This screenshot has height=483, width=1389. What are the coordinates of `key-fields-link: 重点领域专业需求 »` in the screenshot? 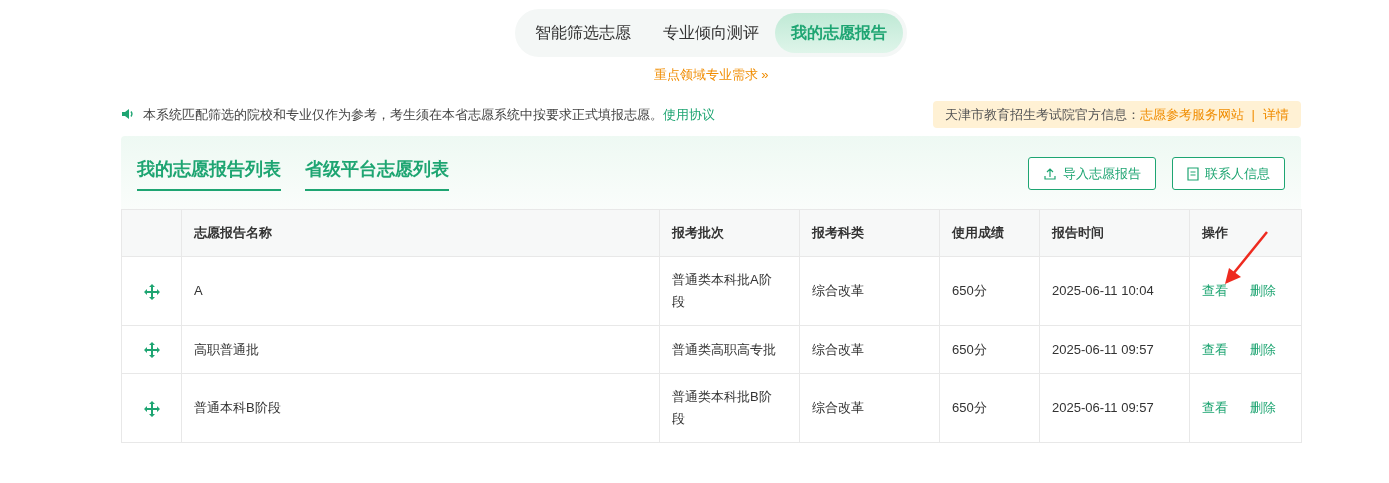 It's located at (711, 74).